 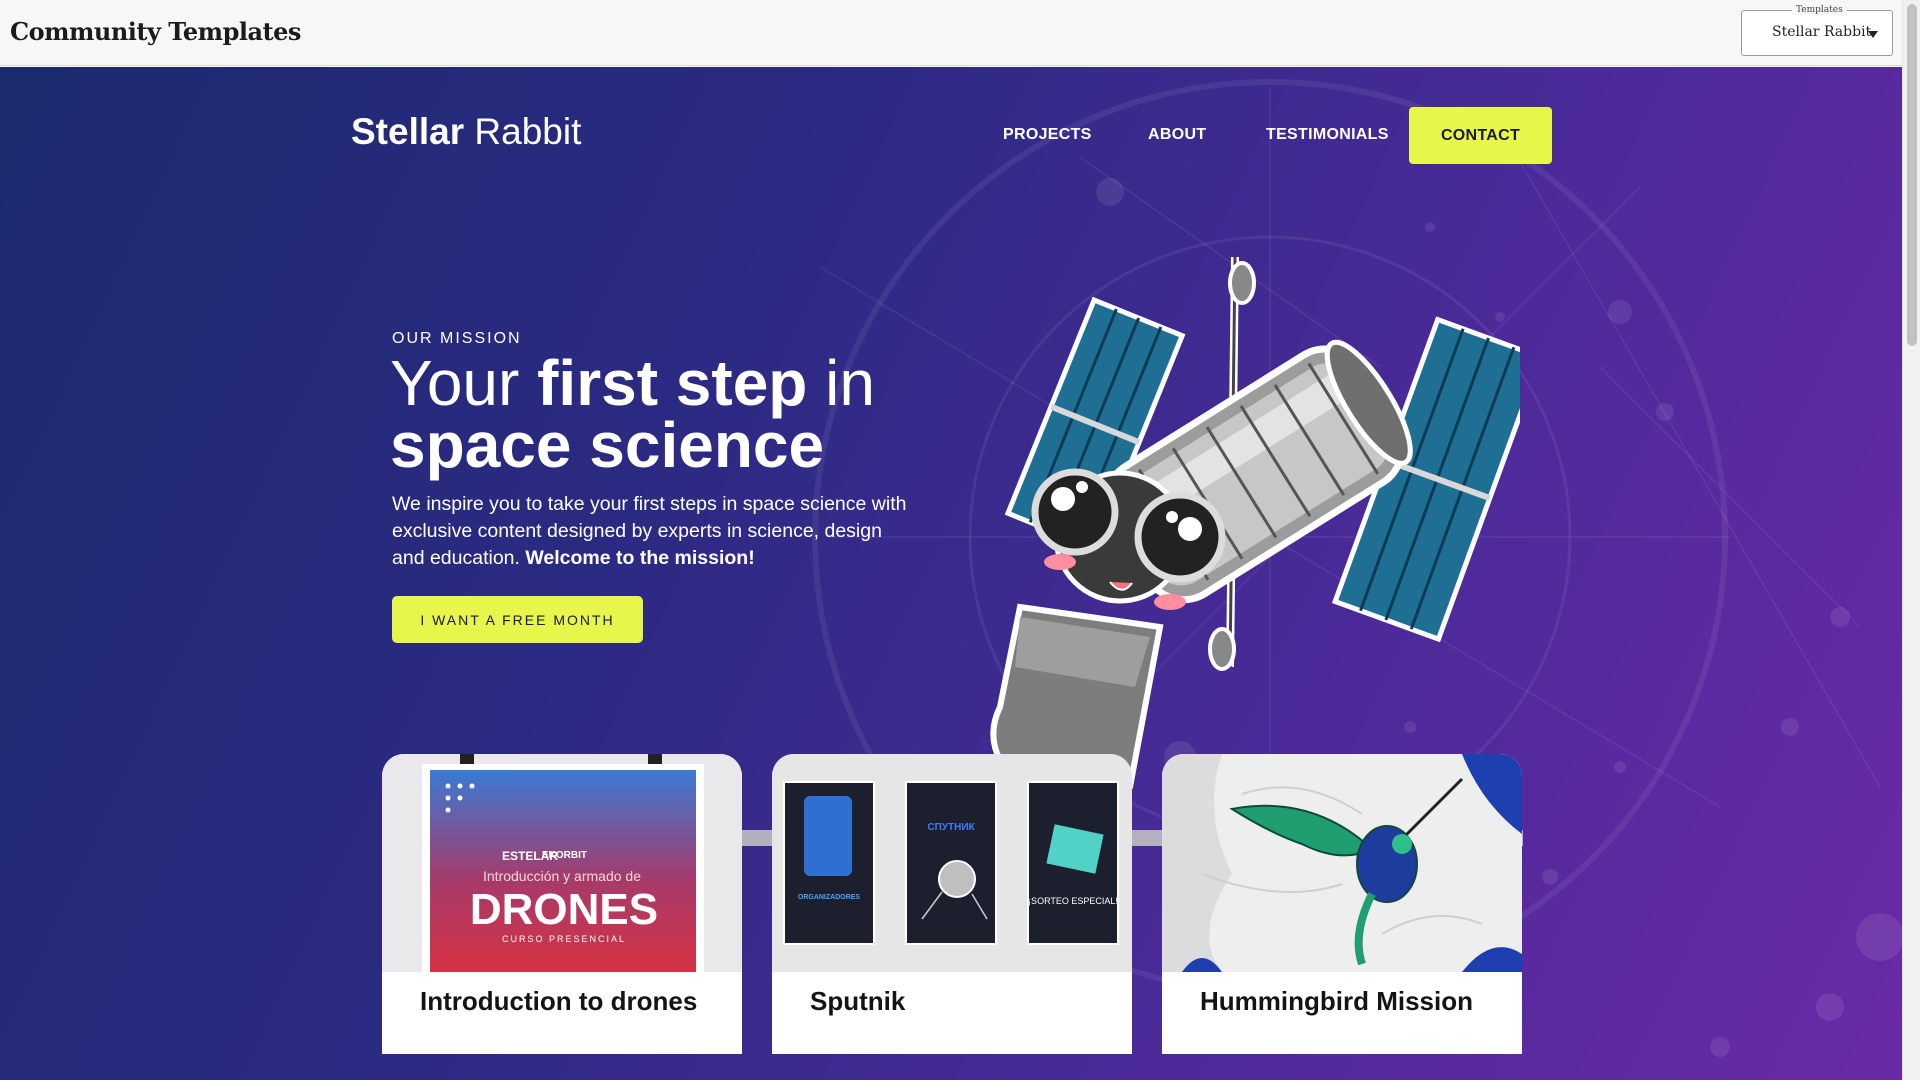 What do you see at coordinates (562, 876) in the screenshot?
I see `drones-poster-subtitle: Introducción y armado de` at bounding box center [562, 876].